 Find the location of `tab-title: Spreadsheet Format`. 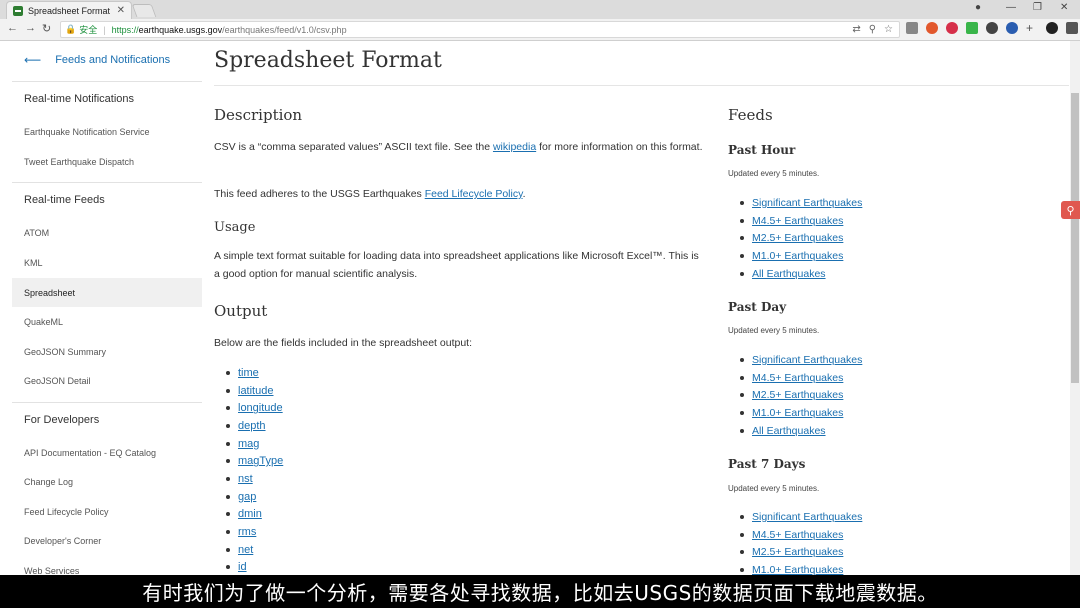

tab-title: Spreadsheet Format is located at coordinates (69, 10).